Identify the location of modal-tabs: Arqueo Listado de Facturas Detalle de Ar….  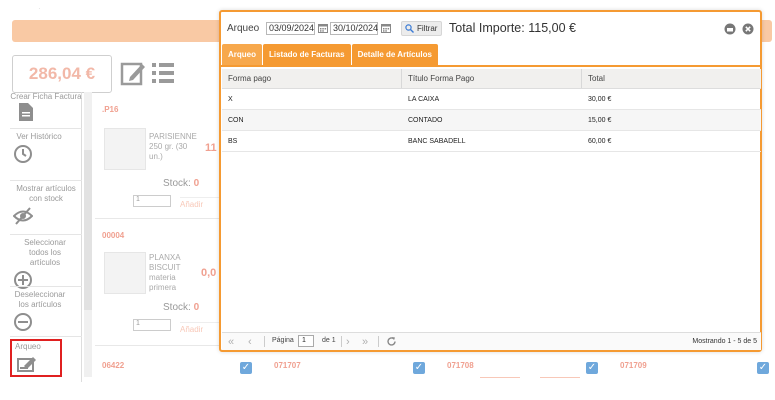
(330, 54).